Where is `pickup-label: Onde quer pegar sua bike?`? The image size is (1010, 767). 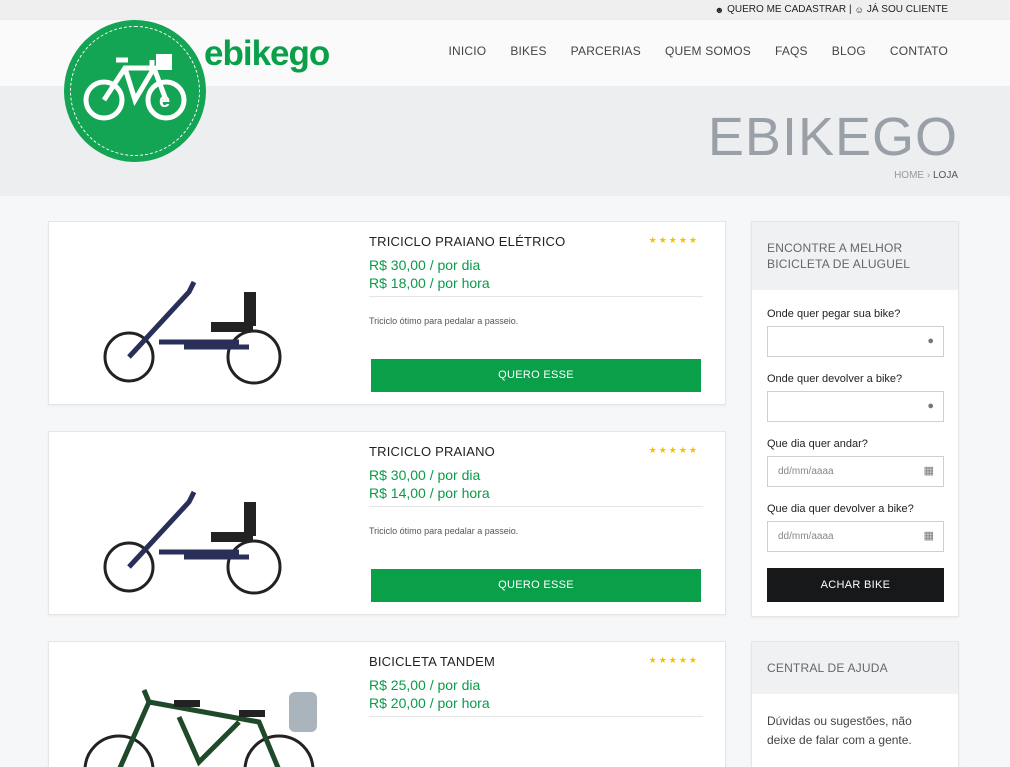 pickup-label: Onde quer pegar sua bike? is located at coordinates (834, 314).